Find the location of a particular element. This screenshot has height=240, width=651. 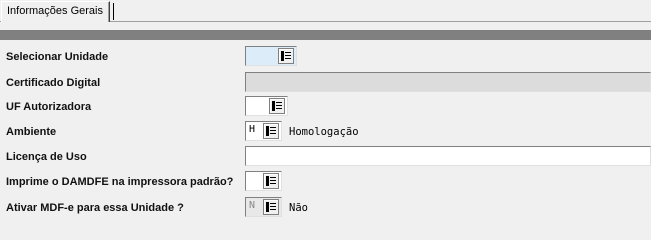

uf-lookup-button is located at coordinates (277, 106).